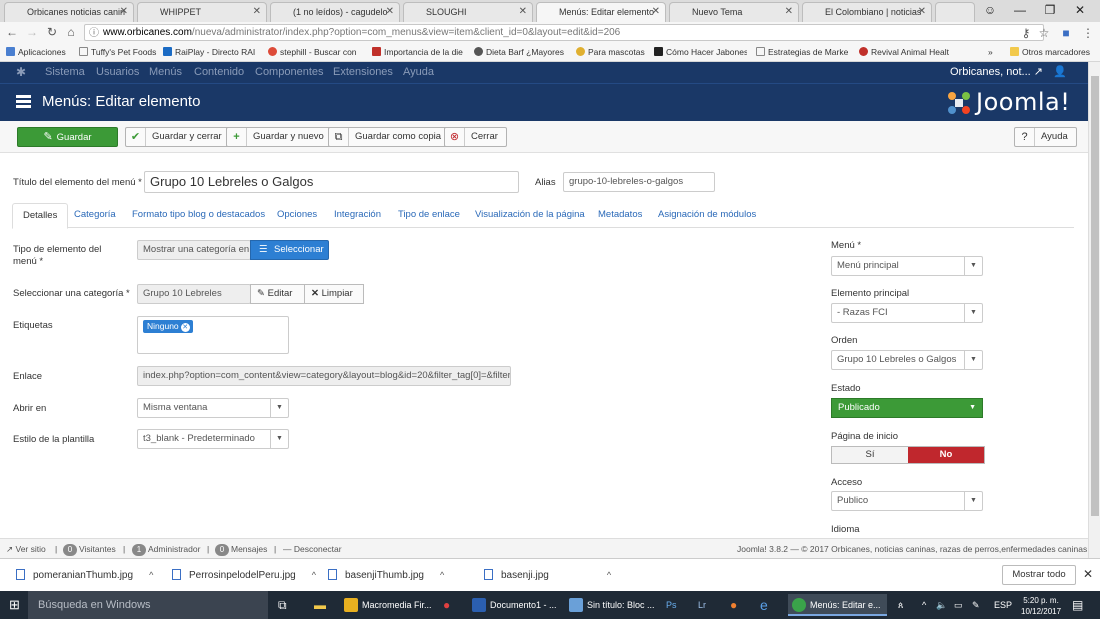 This screenshot has width=1100, height=619. Describe the element at coordinates (65, 72) in the screenshot. I see `menu-sistema: Sistema` at that location.